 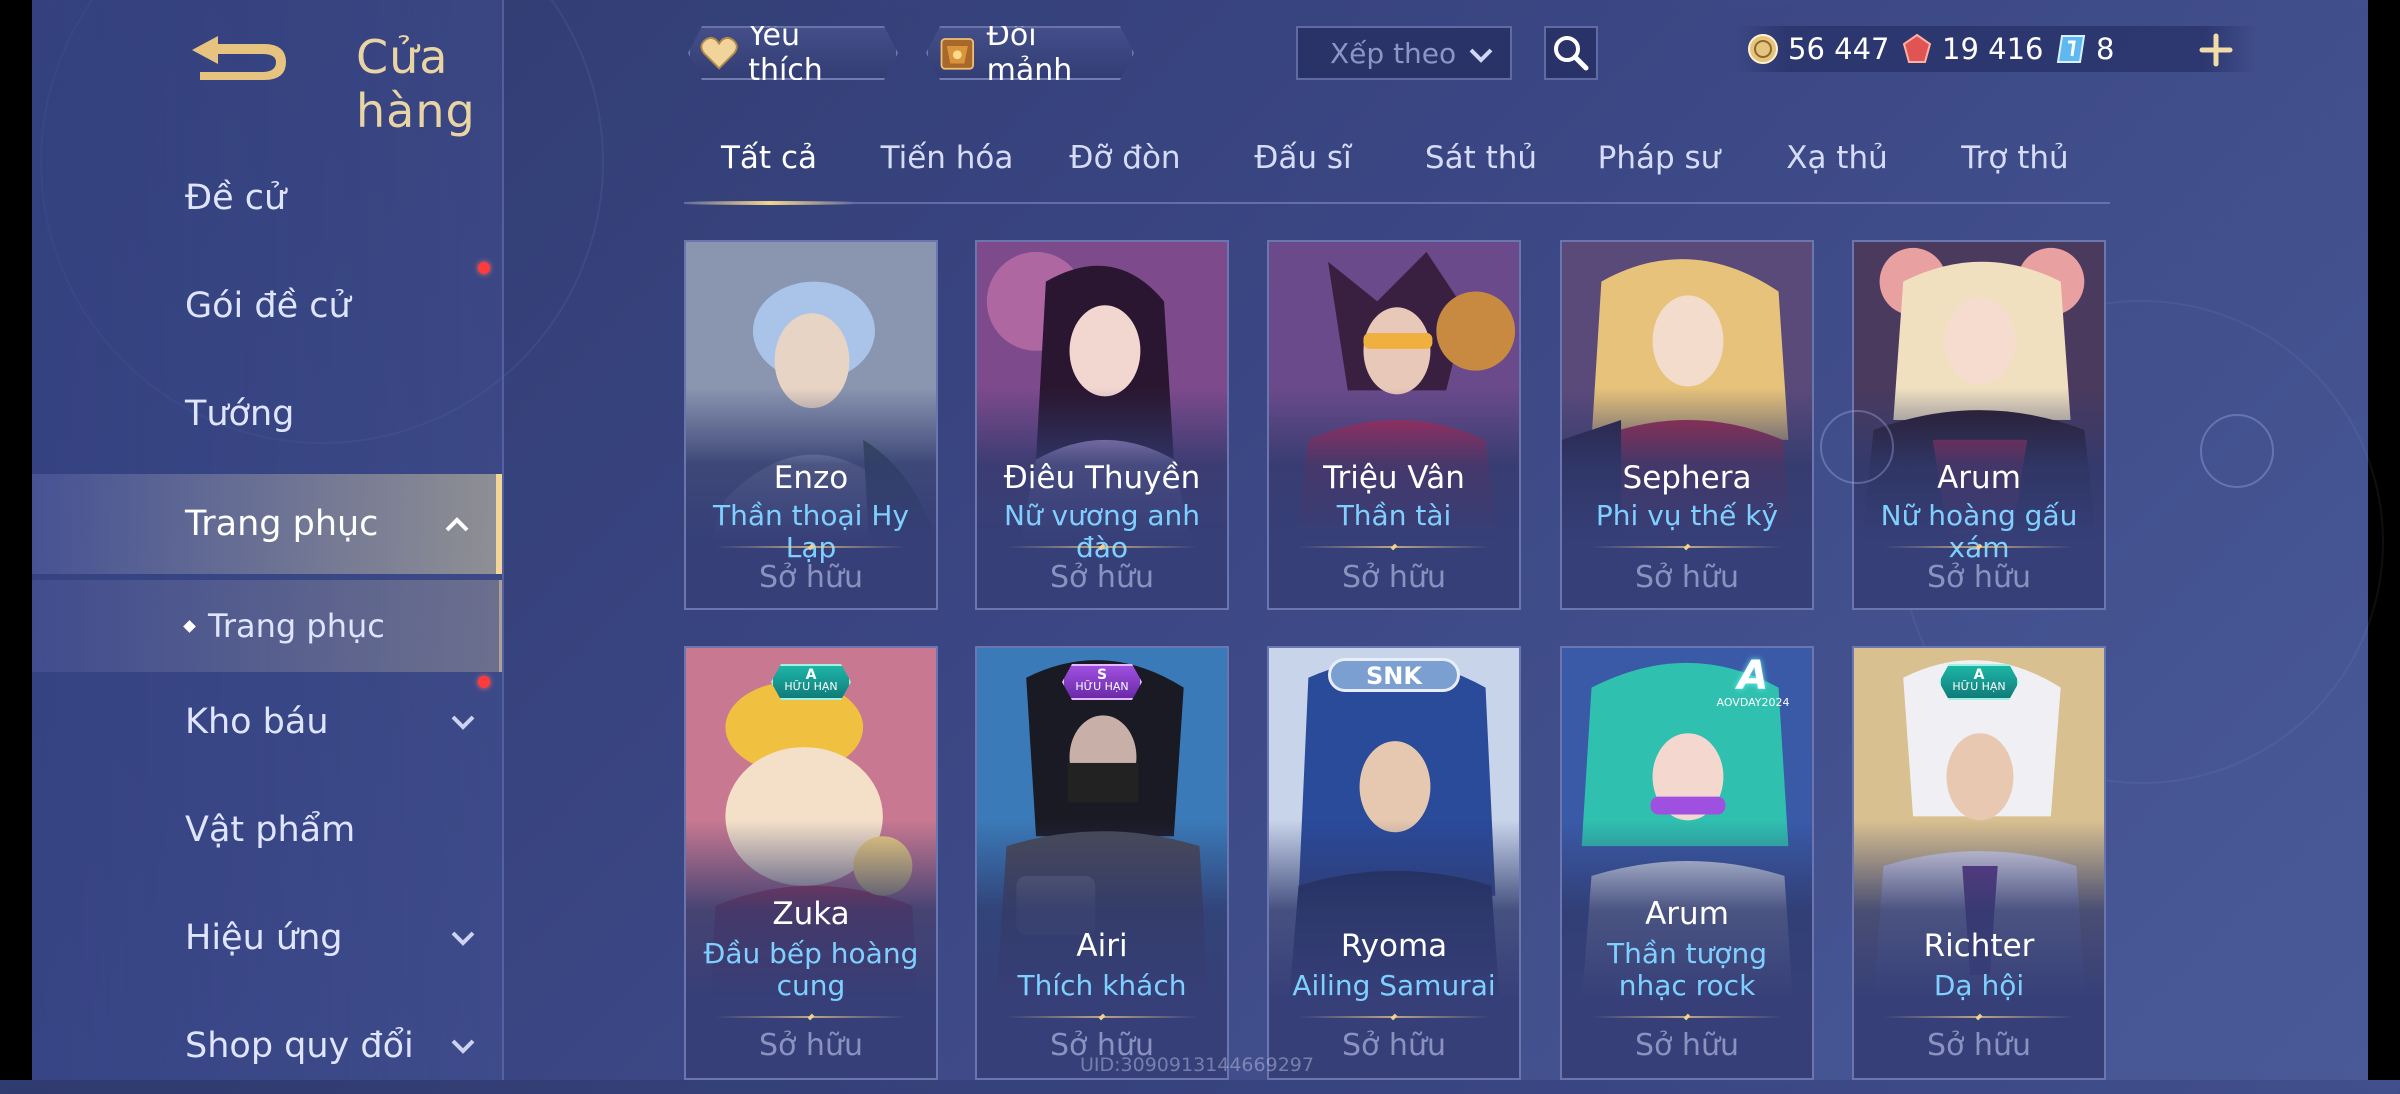 What do you see at coordinates (270, 830) in the screenshot?
I see `sidebar-item-label: Vật phẩm` at bounding box center [270, 830].